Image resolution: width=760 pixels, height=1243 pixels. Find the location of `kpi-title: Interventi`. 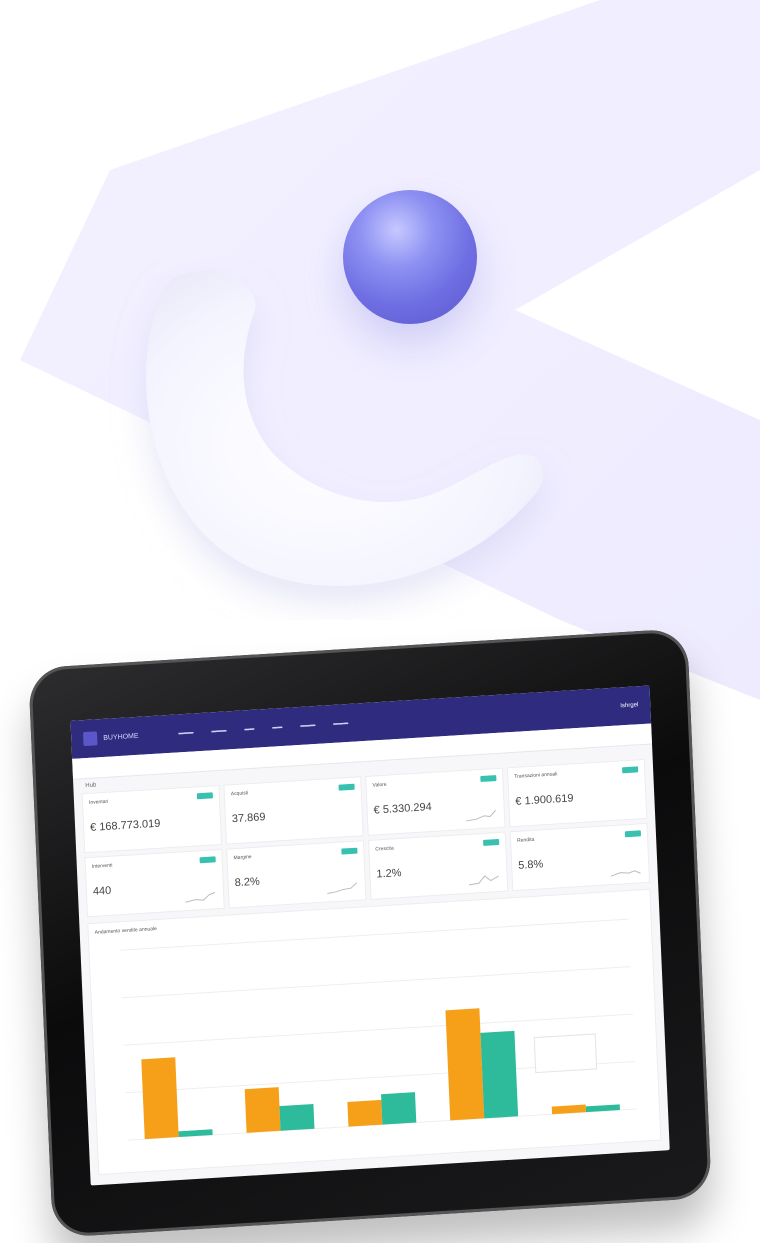

kpi-title: Interventi is located at coordinates (102, 866).